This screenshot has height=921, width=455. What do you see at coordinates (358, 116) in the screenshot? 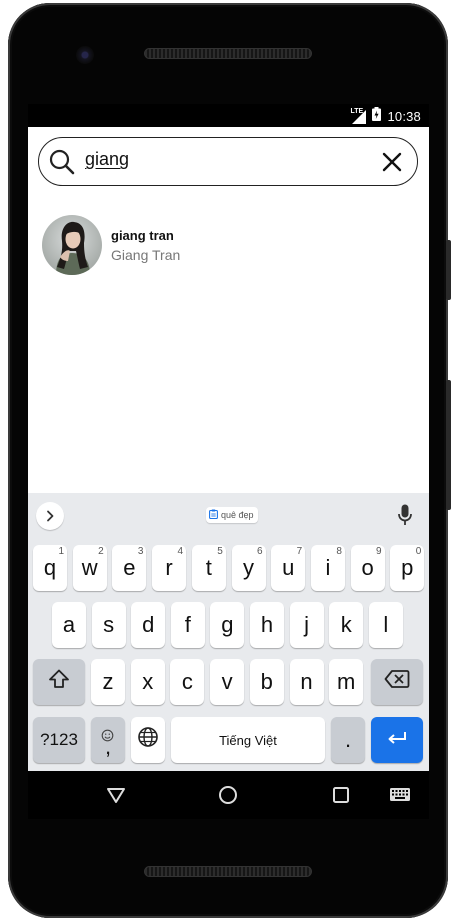
I see `lte-signal-icon: LTE` at bounding box center [358, 116].